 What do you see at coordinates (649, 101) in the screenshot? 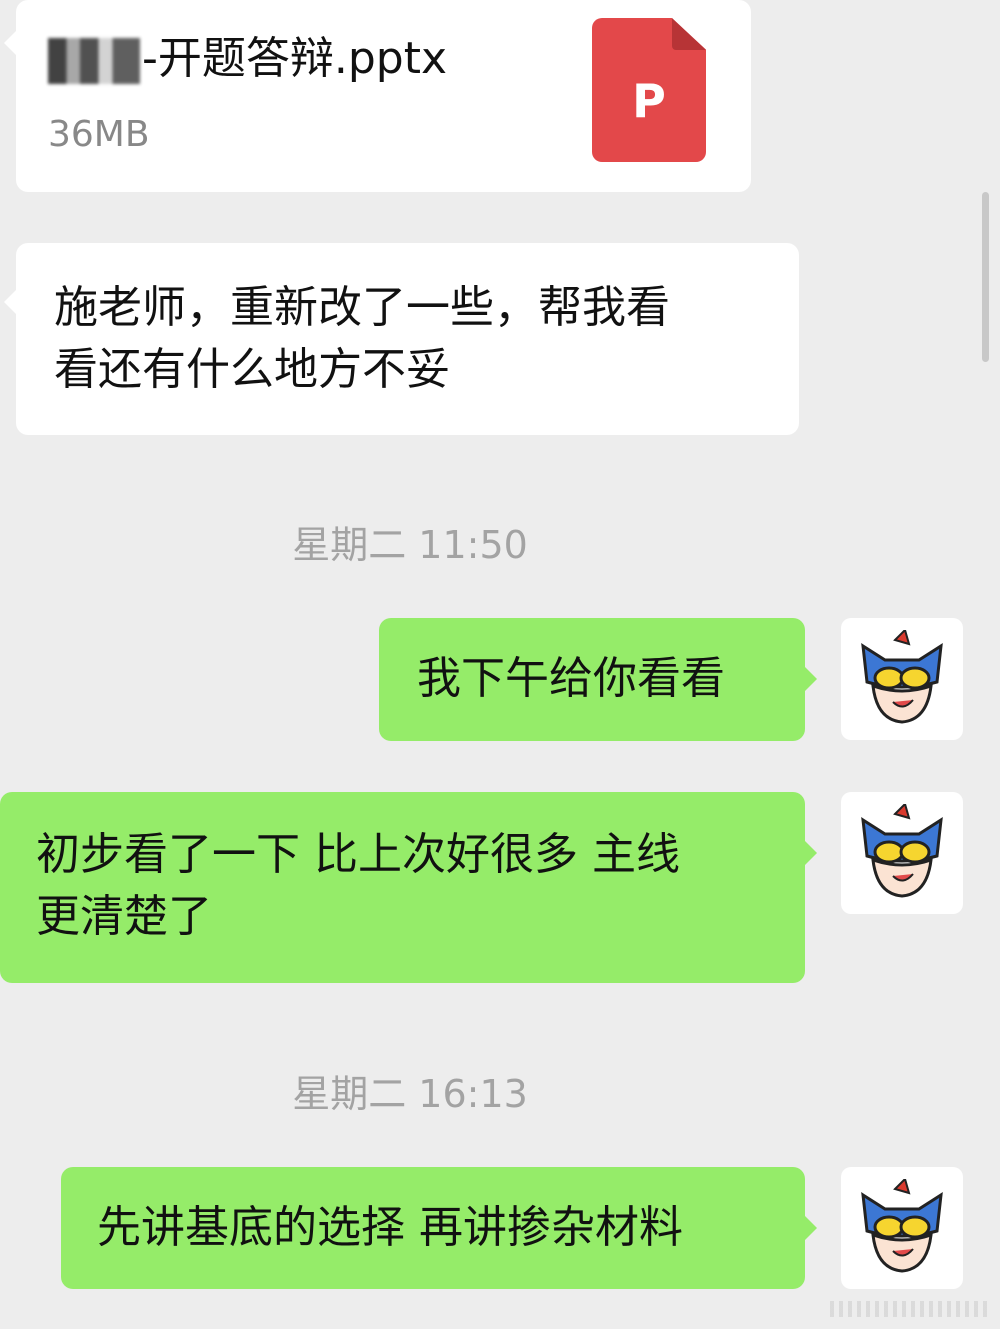
I see `file-type-letter: P` at bounding box center [649, 101].